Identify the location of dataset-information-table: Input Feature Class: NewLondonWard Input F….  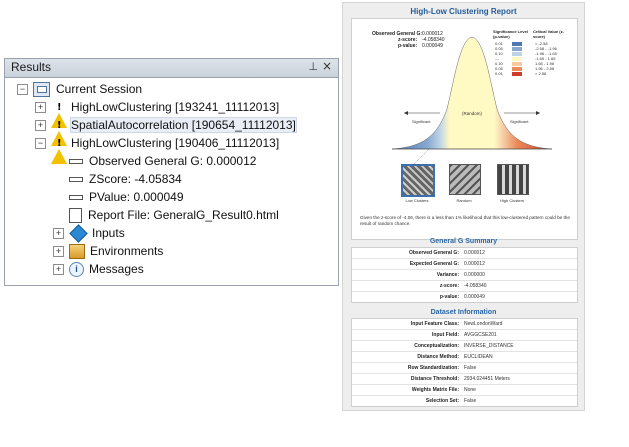
(464, 362).